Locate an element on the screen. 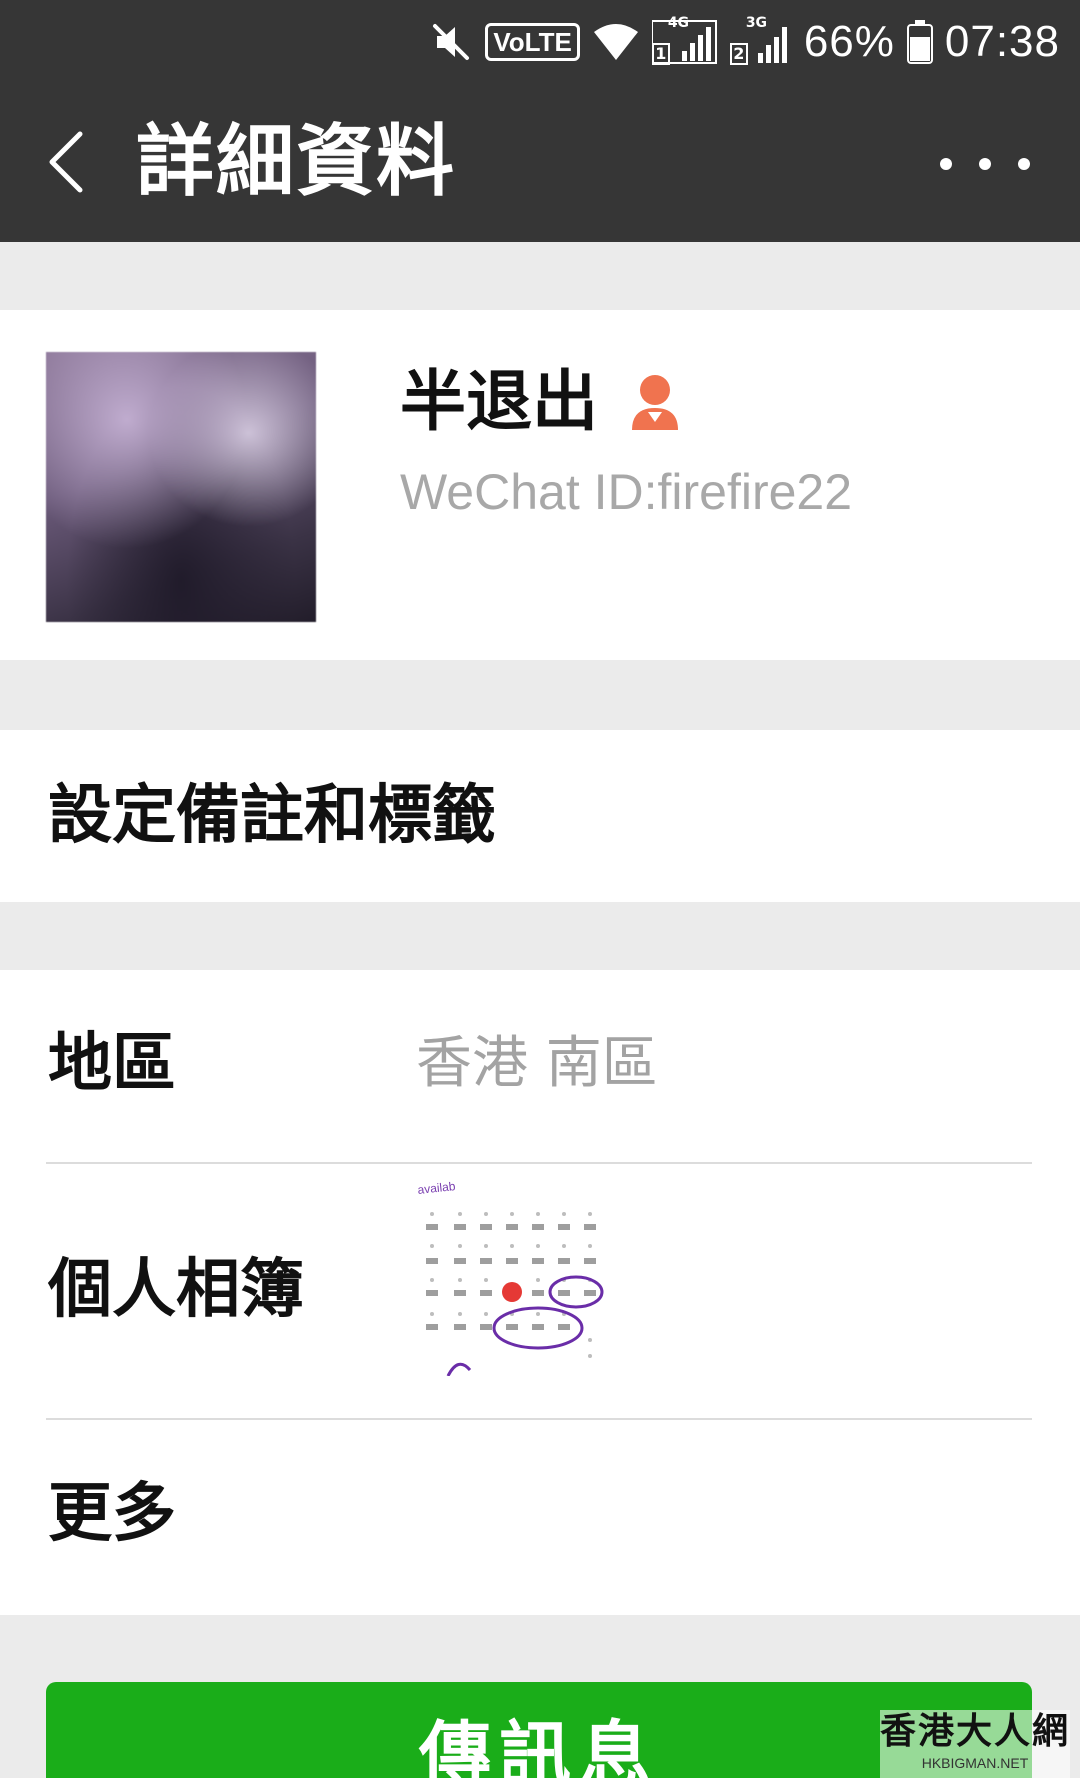 The image size is (1080, 1778). battery-icon is located at coordinates (919, 42).